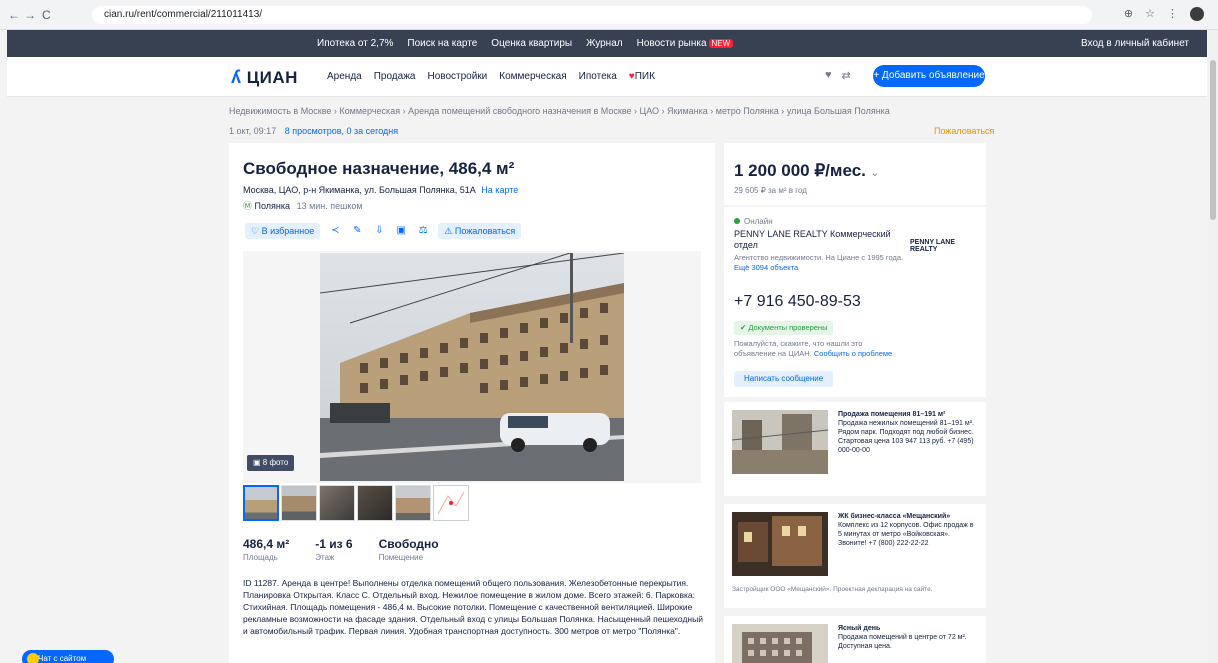  What do you see at coordinates (531, 43) in the screenshot?
I see `utility-link-valuation: Оценка квартиры` at bounding box center [531, 43].